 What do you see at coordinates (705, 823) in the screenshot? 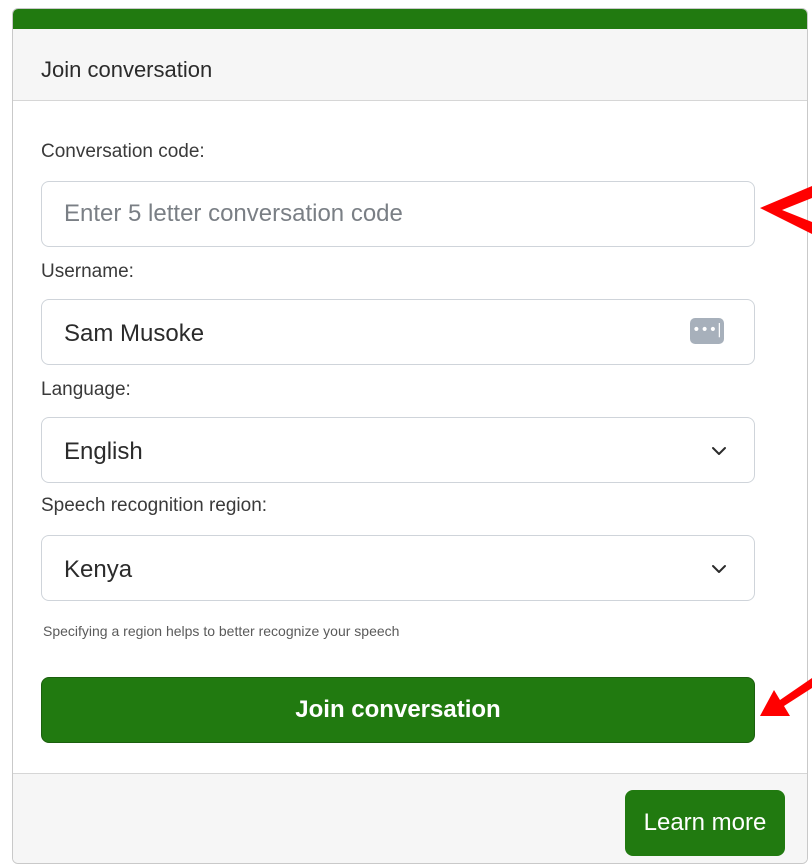
I see `learn-more-button: Learn more` at bounding box center [705, 823].